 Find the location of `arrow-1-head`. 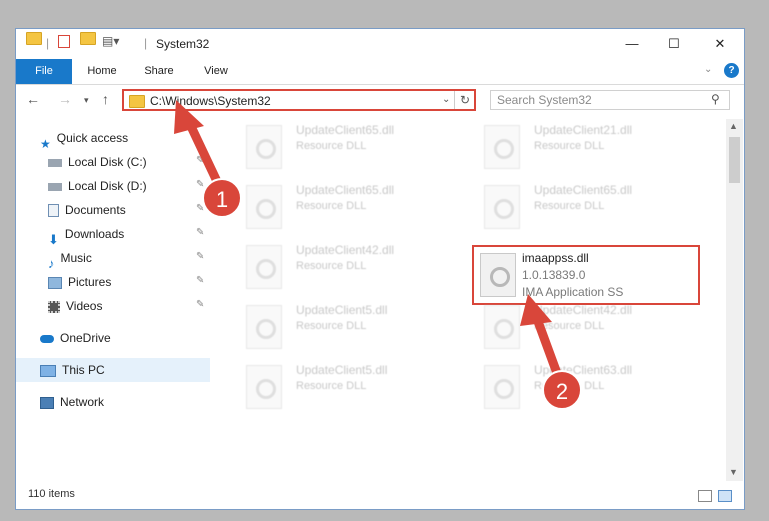

arrow-1-head is located at coordinates (189, 117).